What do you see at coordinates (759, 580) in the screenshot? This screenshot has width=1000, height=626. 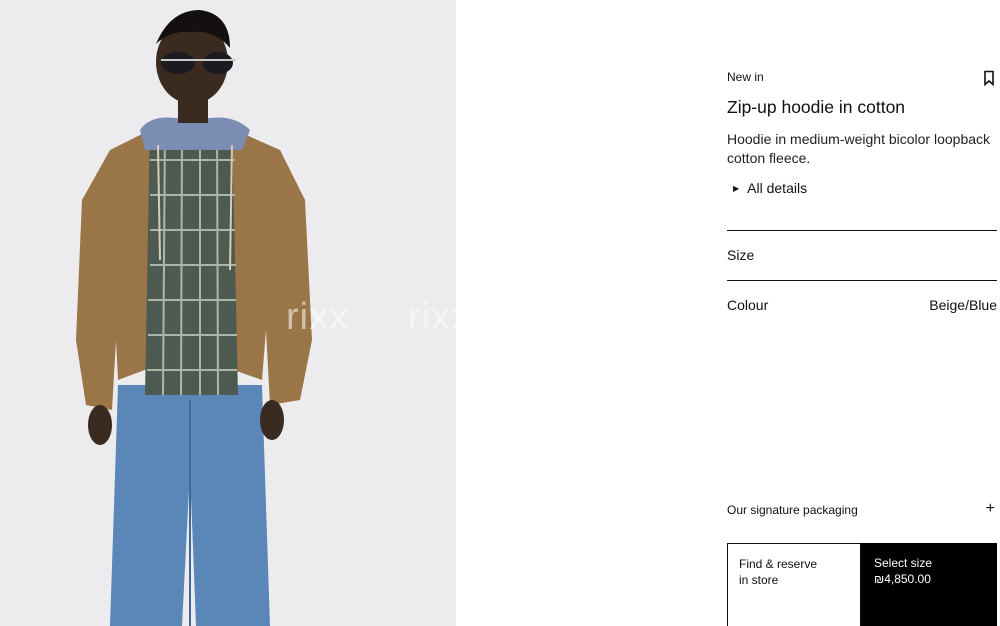 I see `find-reserve-line2: in store` at bounding box center [759, 580].